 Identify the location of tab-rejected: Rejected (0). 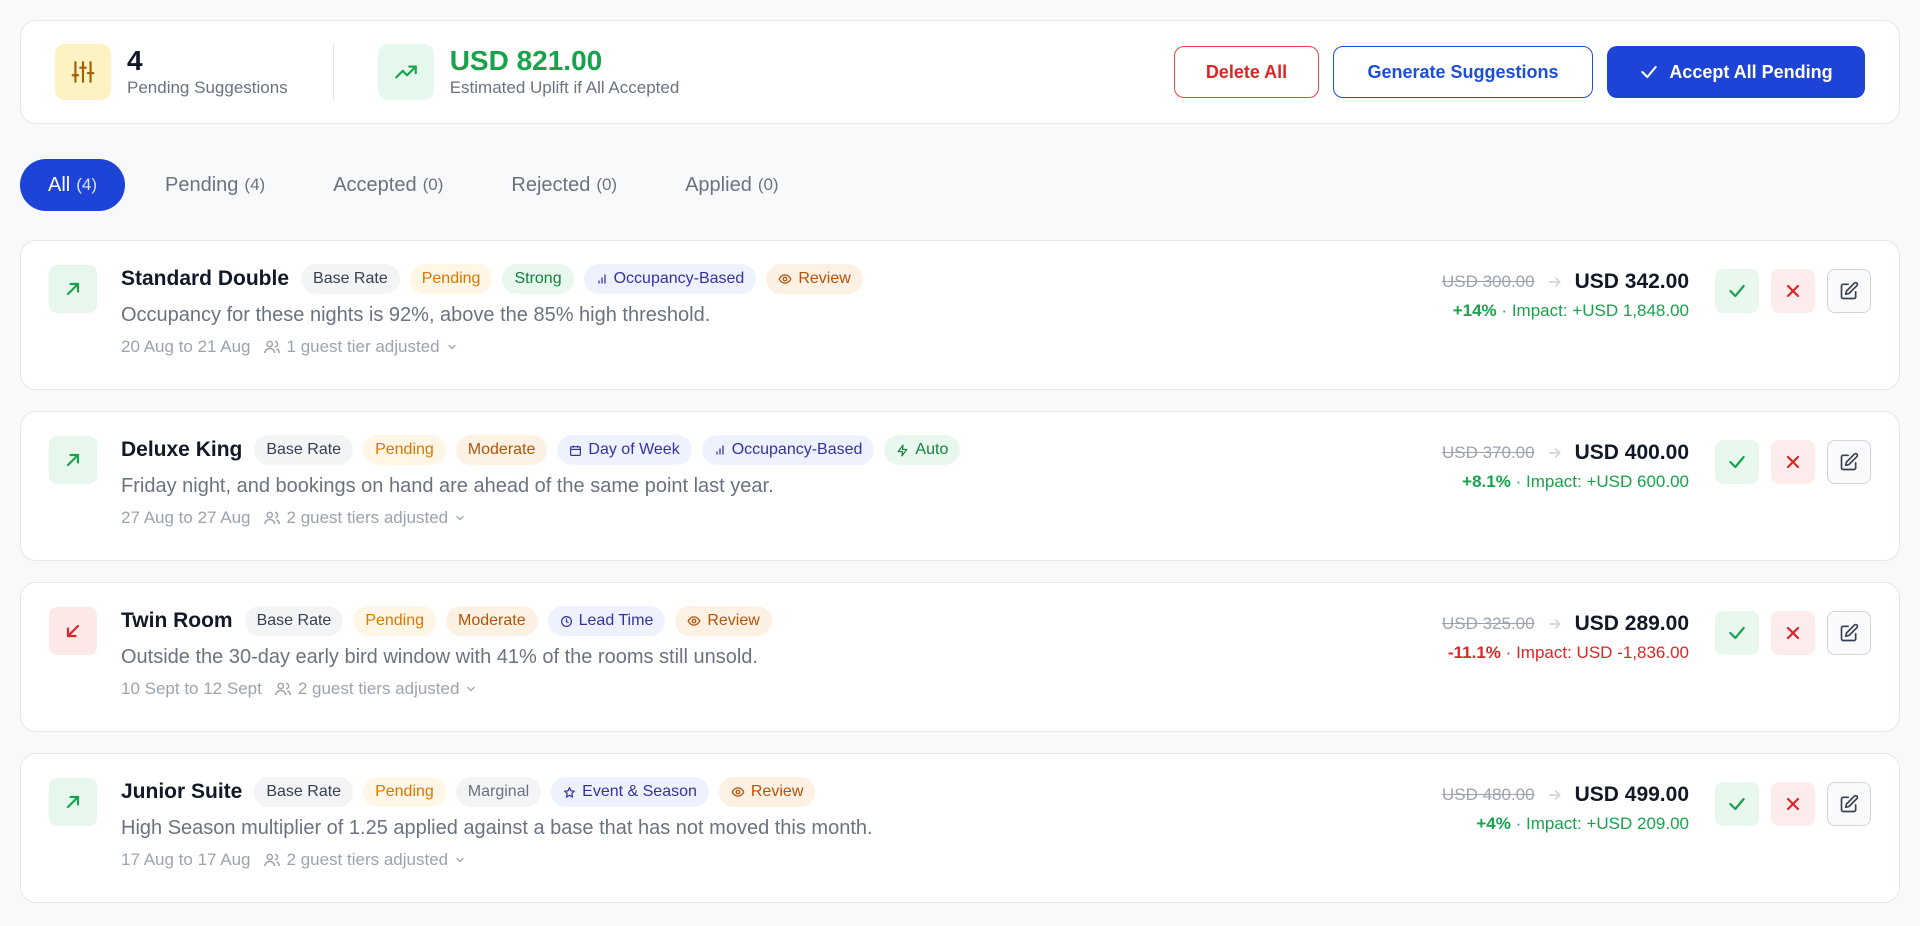
(564, 185).